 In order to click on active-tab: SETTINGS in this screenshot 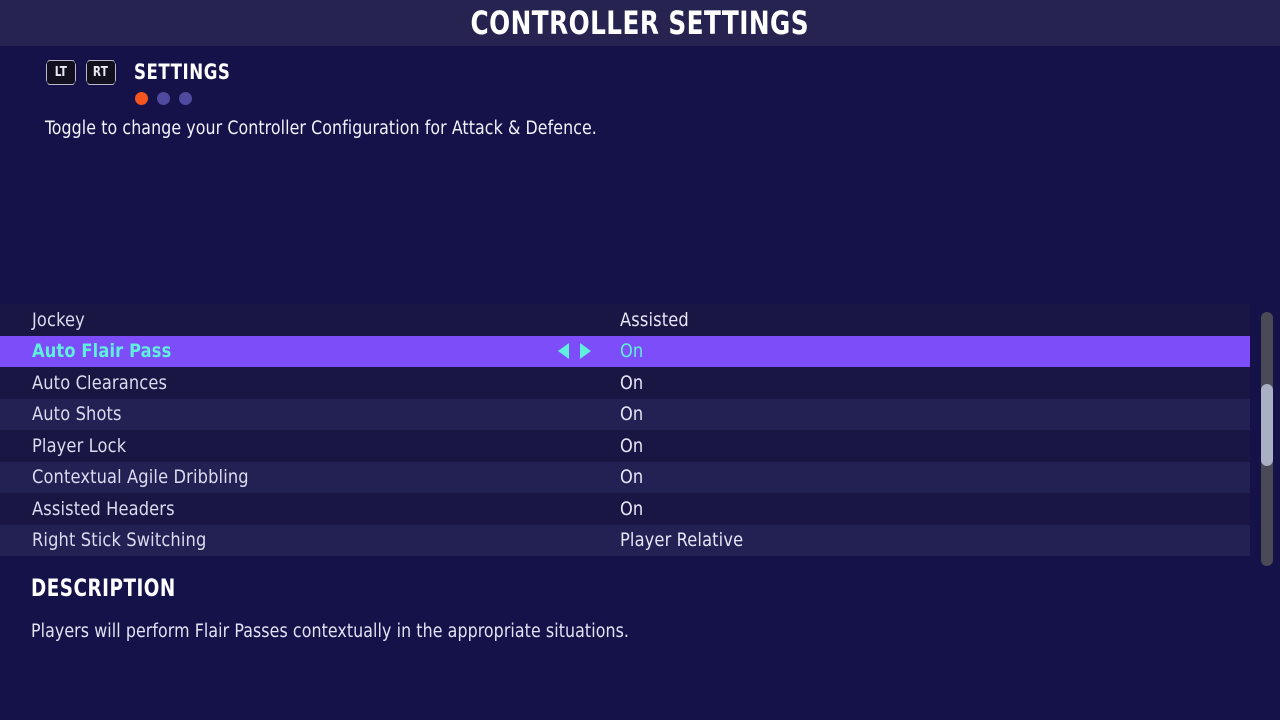, I will do `click(189, 82)`.